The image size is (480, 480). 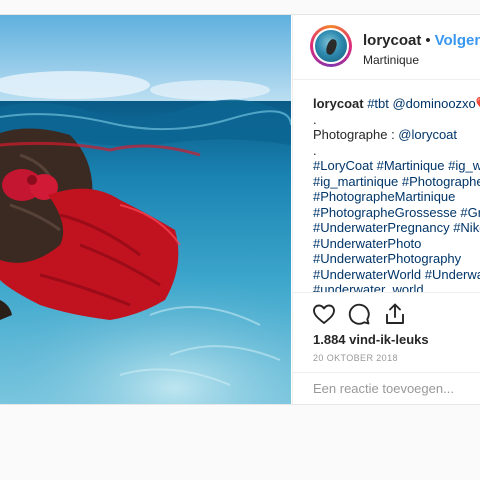 I want to click on user-line: lorycoat • Volgen, so click(x=421, y=40).